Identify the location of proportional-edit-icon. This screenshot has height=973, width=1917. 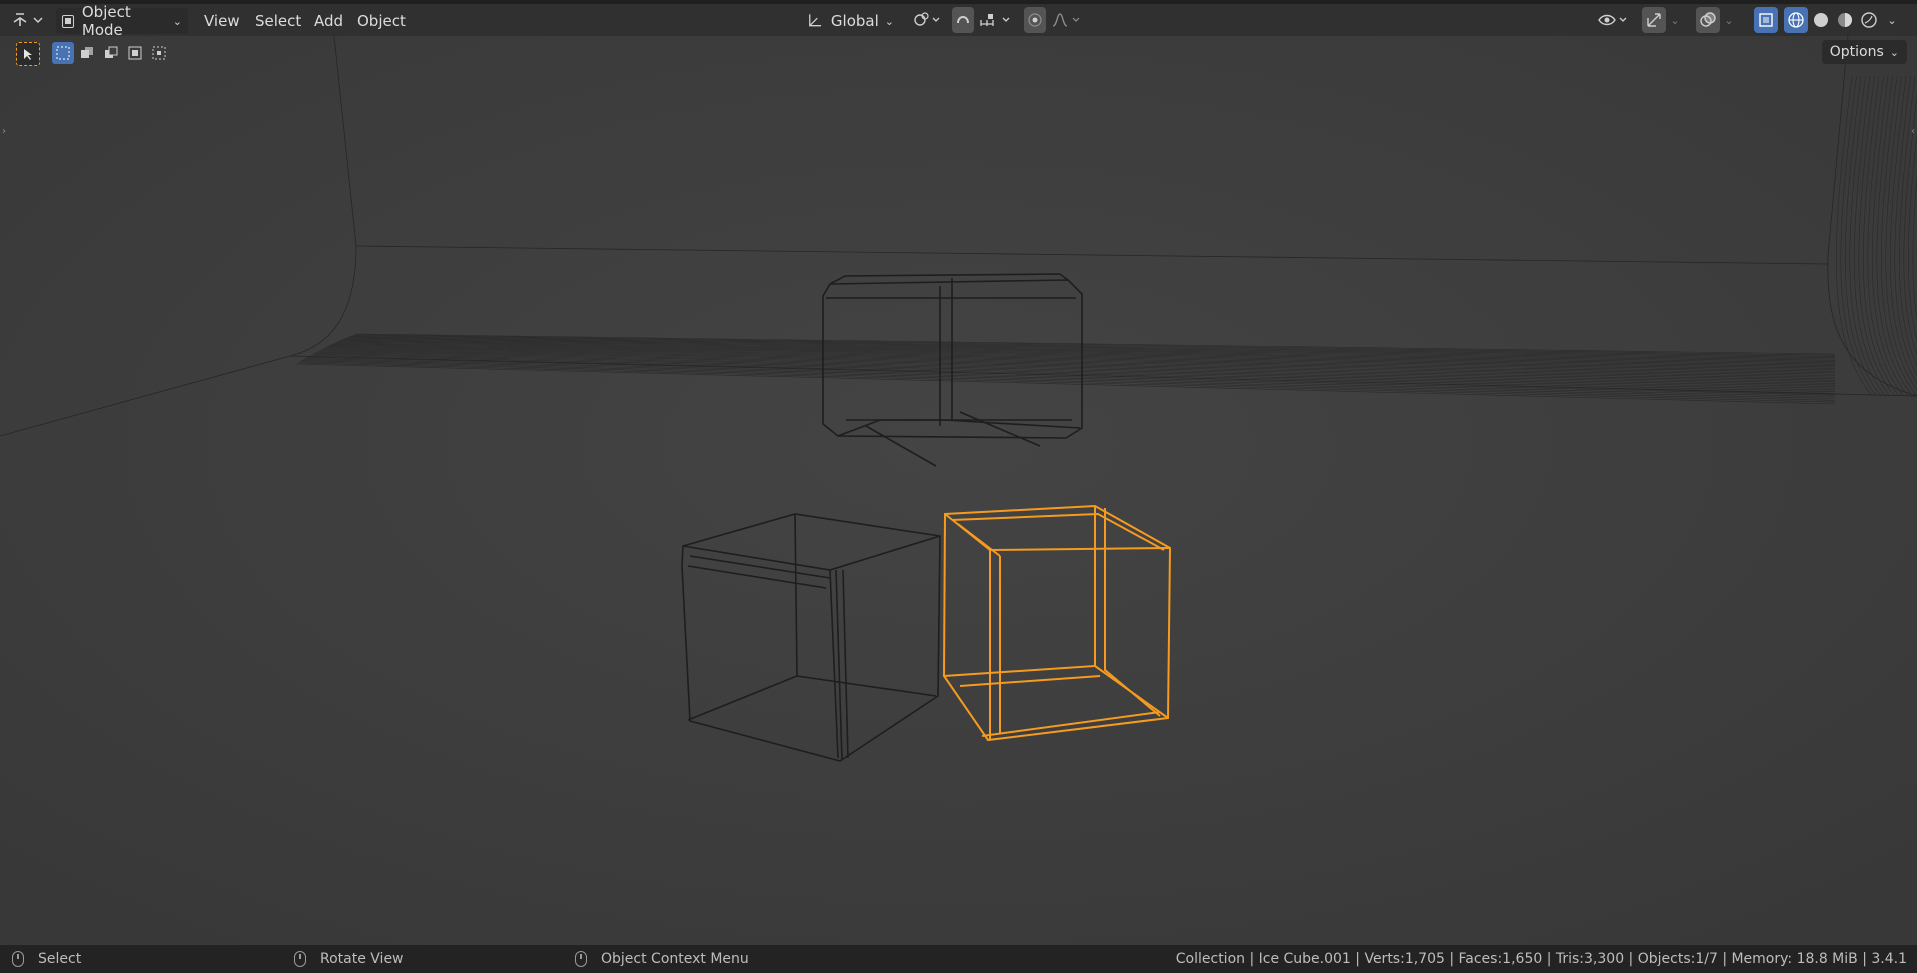
(1035, 20).